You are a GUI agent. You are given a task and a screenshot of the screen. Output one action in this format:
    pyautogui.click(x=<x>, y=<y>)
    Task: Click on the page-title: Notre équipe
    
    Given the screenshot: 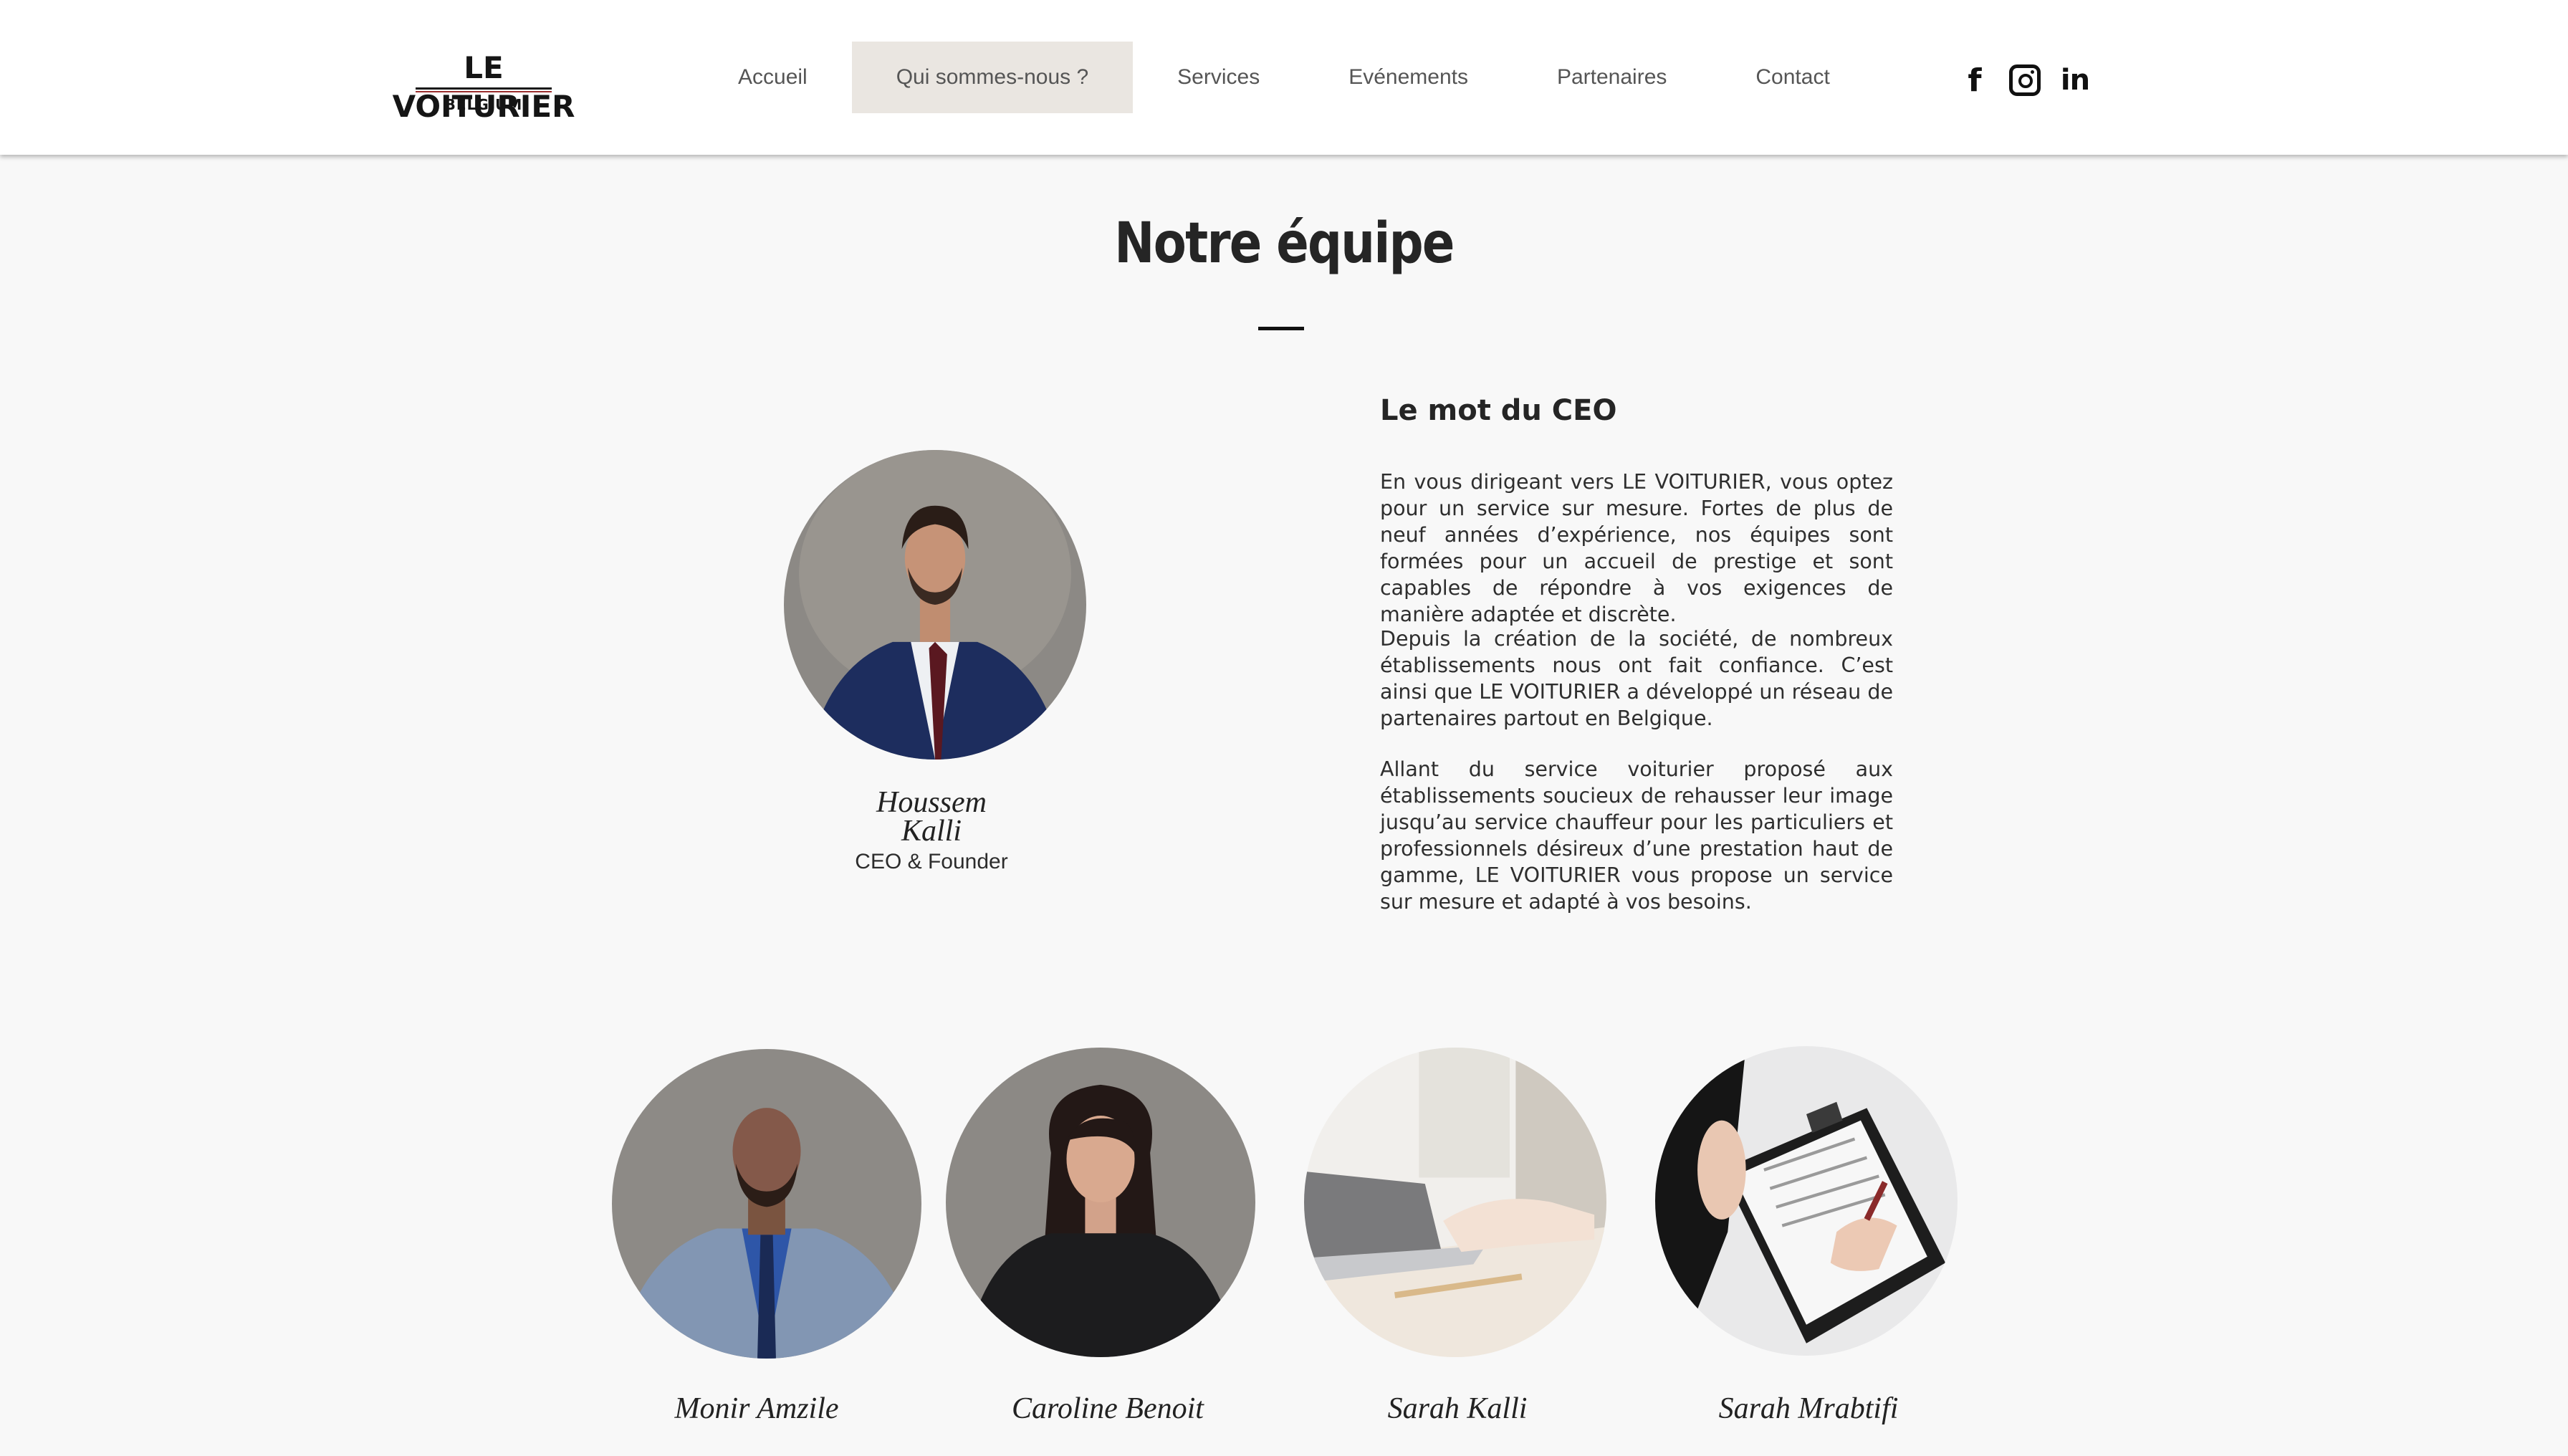 What is the action you would take?
    pyautogui.click(x=1284, y=243)
    